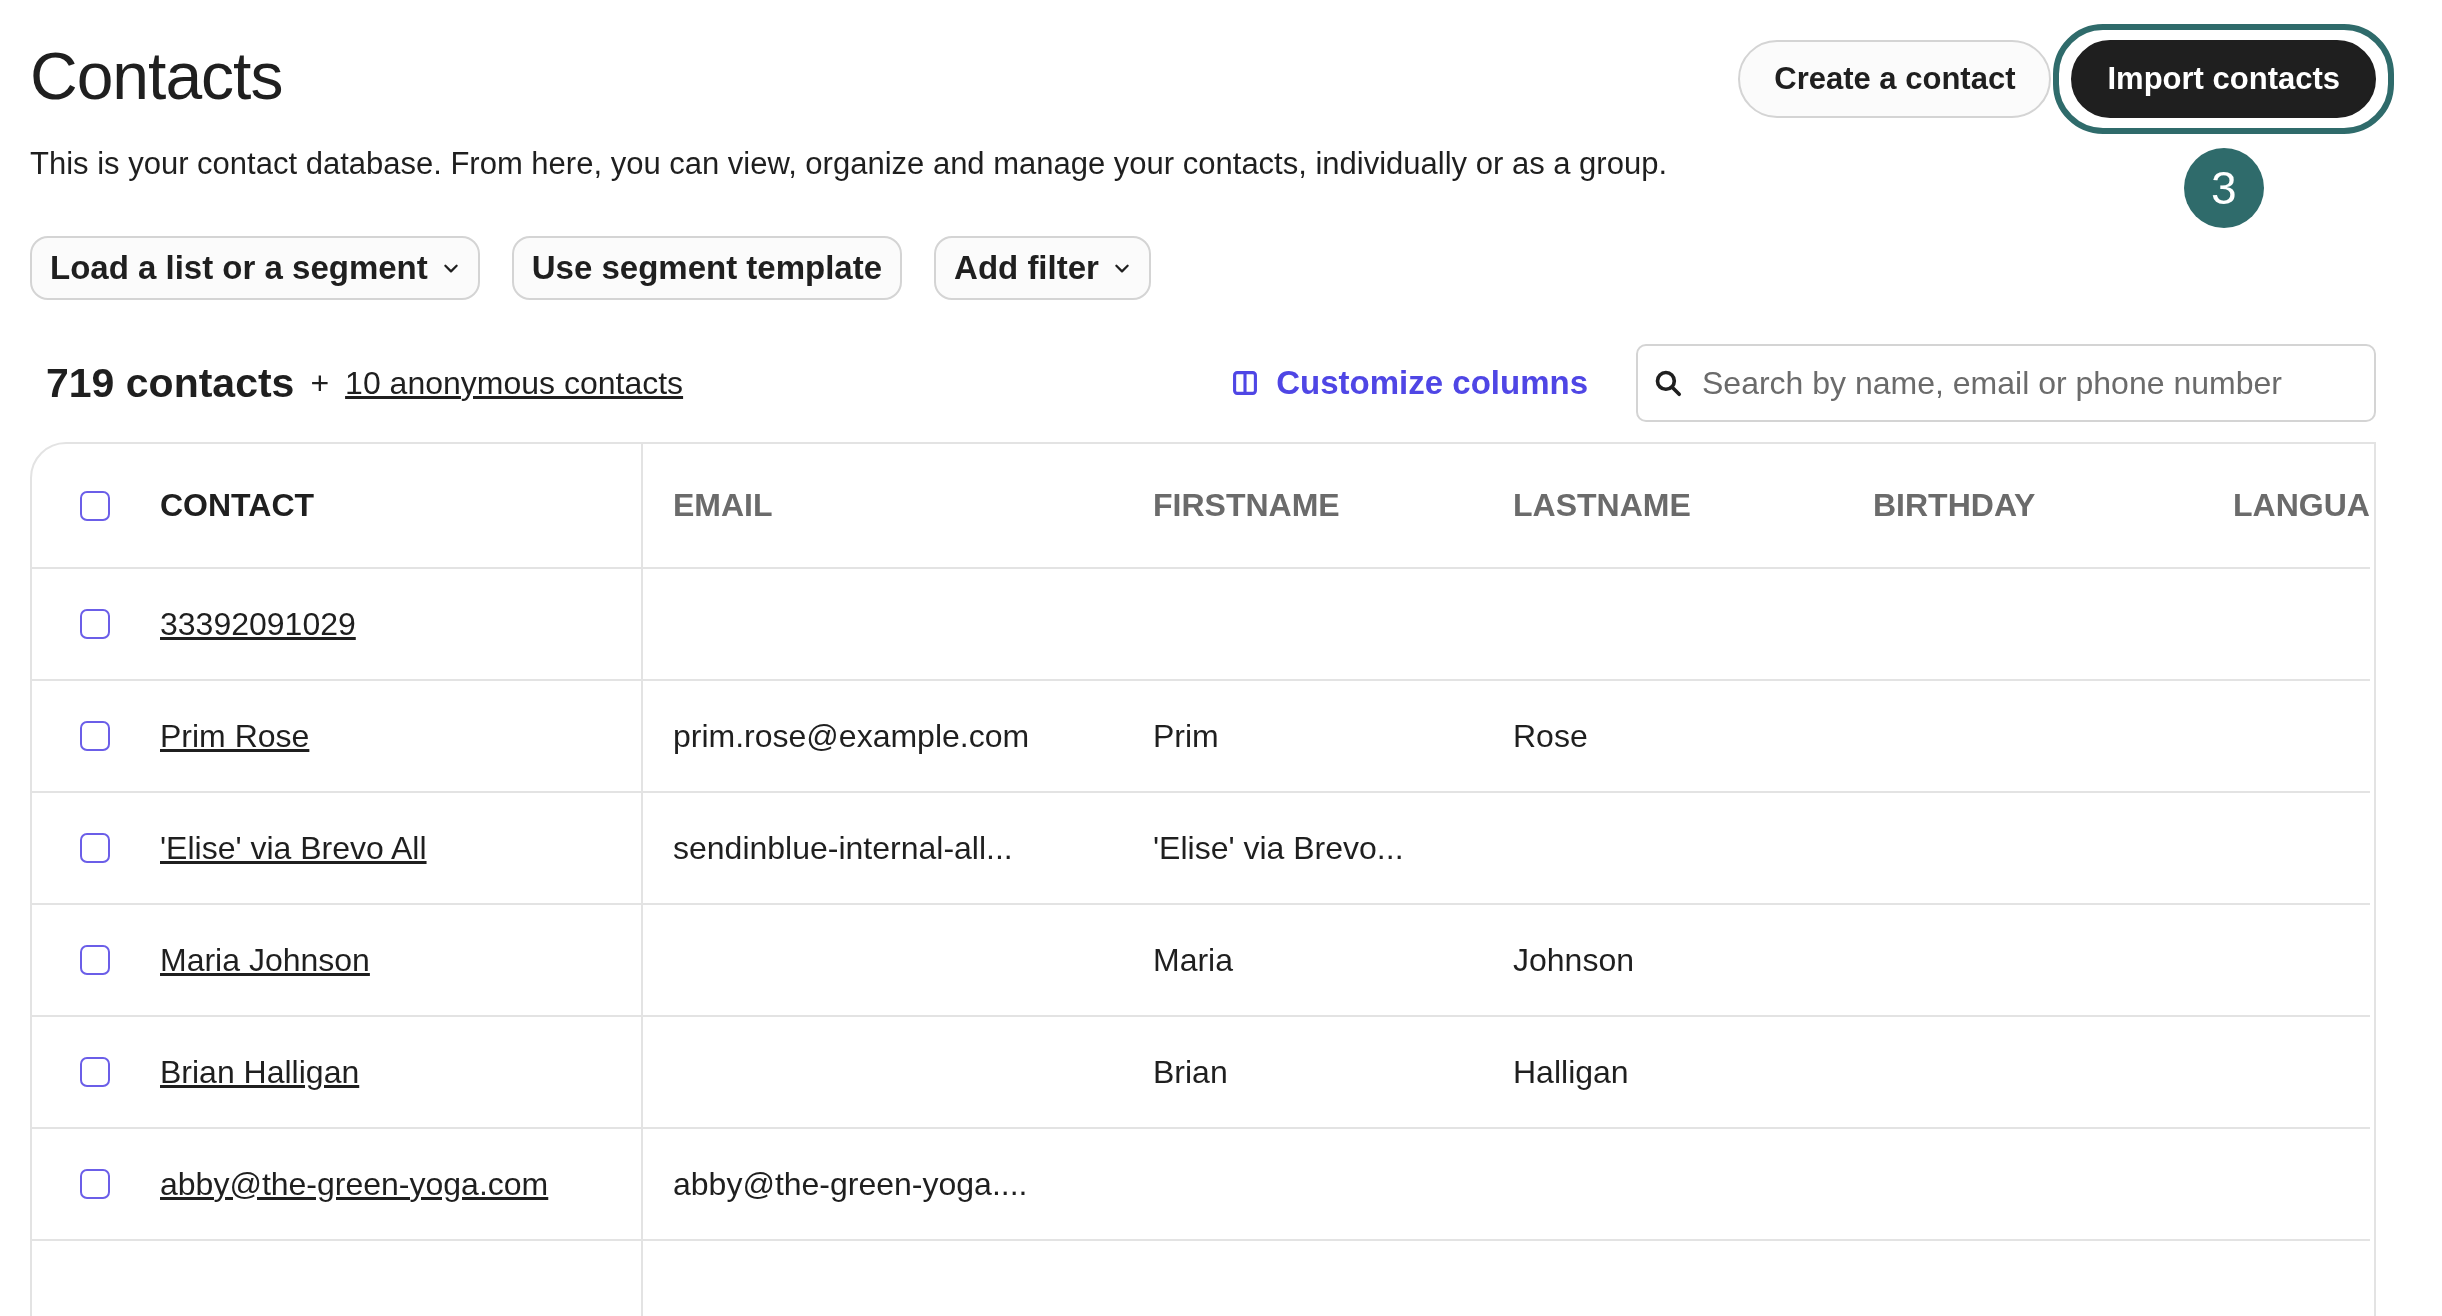 This screenshot has width=2442, height=1316. Describe the element at coordinates (265, 960) in the screenshot. I see `contact-link: Maria Johnson` at that location.